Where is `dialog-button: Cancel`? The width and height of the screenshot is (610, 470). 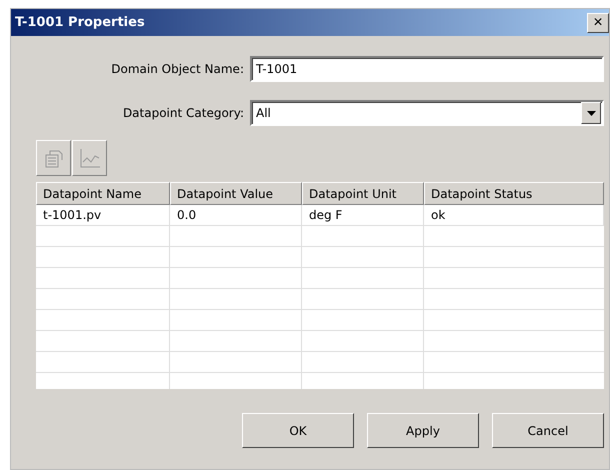
dialog-button: Cancel is located at coordinates (548, 430).